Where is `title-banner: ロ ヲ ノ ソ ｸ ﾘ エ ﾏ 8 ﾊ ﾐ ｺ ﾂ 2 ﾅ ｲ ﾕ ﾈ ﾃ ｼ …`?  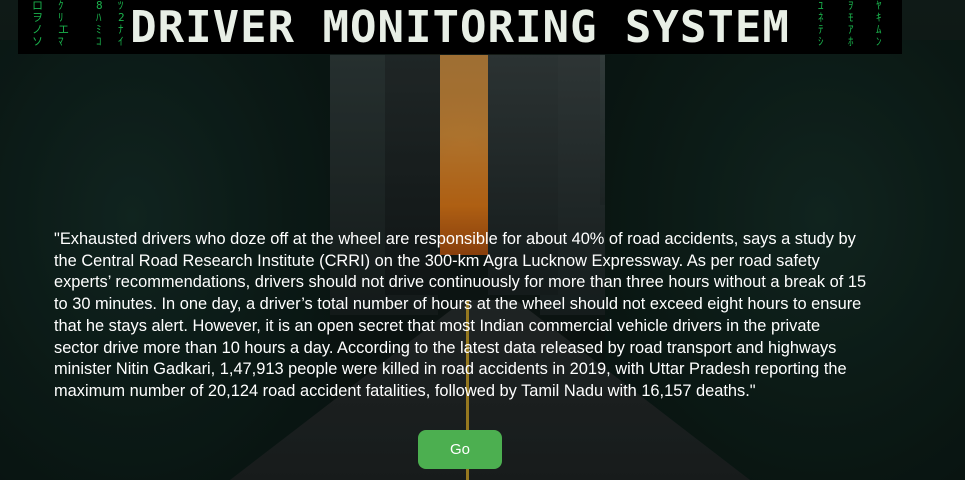 title-banner: ロ ヲ ノ ソ ｸ ﾘ エ ﾏ 8 ﾊ ﾐ ｺ ﾂ 2 ﾅ ｲ ﾕ ﾈ ﾃ ｼ … is located at coordinates (460, 27).